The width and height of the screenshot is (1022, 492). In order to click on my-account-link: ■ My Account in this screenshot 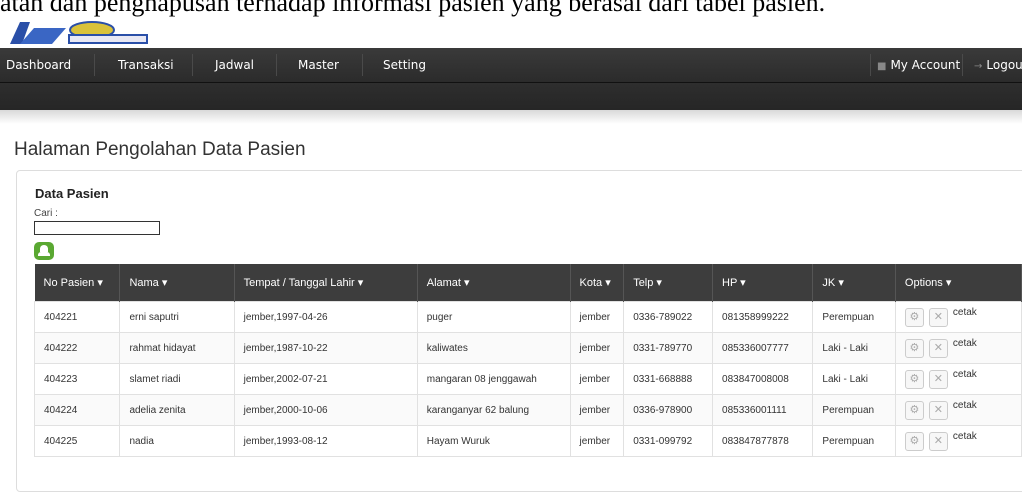, I will do `click(918, 65)`.